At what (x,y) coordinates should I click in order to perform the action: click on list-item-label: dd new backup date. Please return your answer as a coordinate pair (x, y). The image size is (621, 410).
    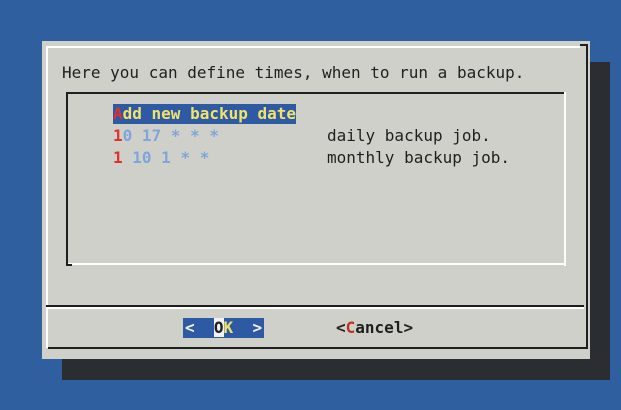
    Looking at the image, I should click on (209, 113).